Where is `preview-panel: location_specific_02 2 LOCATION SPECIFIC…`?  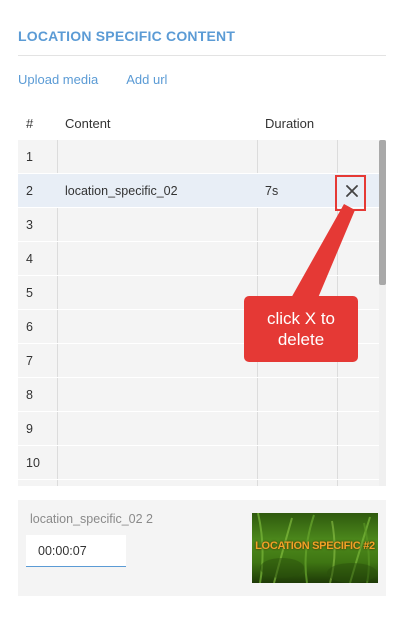 preview-panel: location_specific_02 2 LOCATION SPECIFIC… is located at coordinates (202, 548).